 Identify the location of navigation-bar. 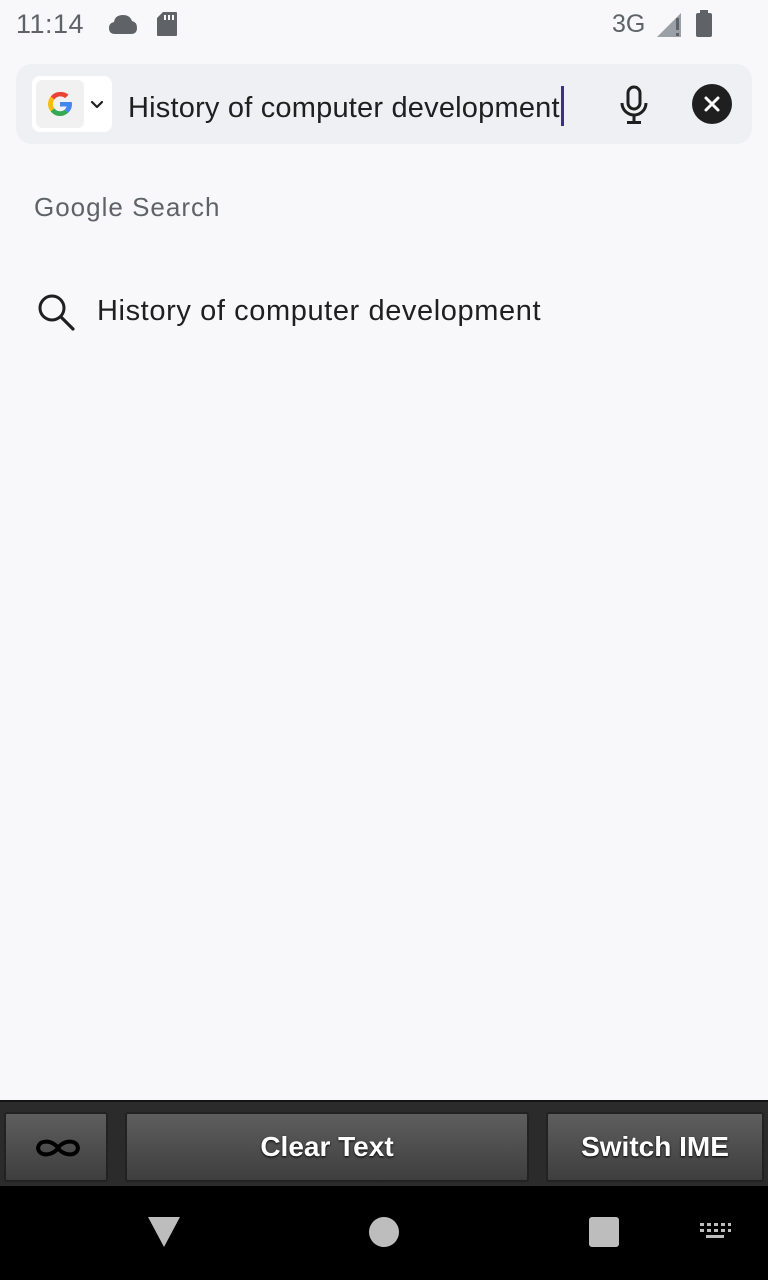
(384, 1233).